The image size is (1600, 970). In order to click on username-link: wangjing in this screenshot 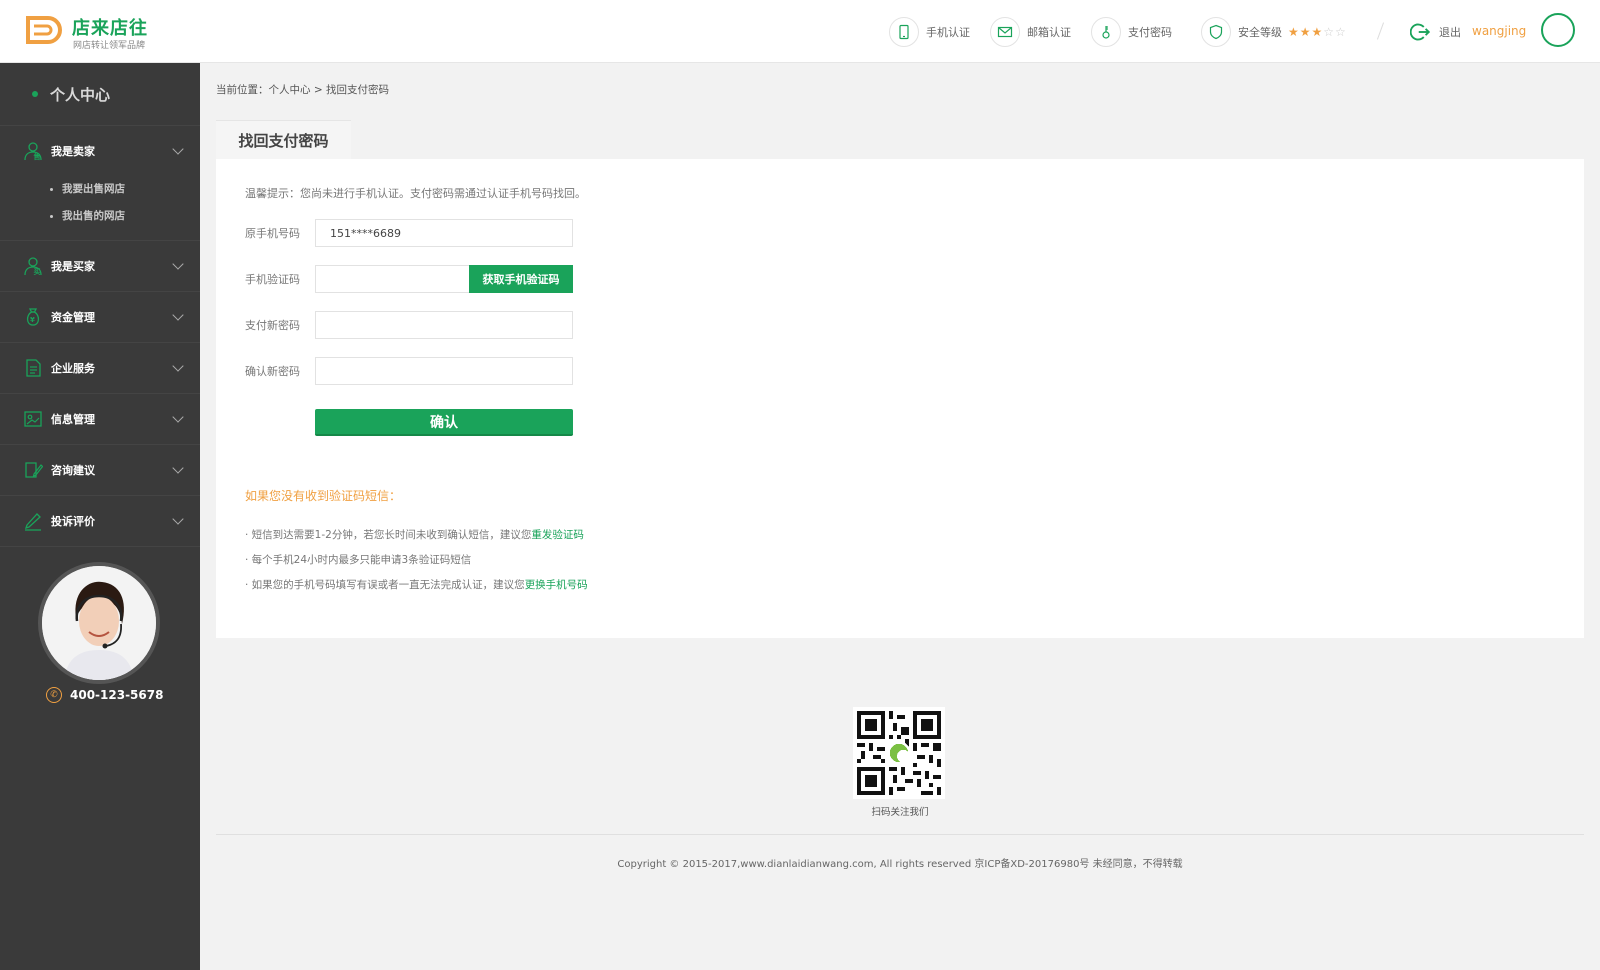, I will do `click(1499, 31)`.